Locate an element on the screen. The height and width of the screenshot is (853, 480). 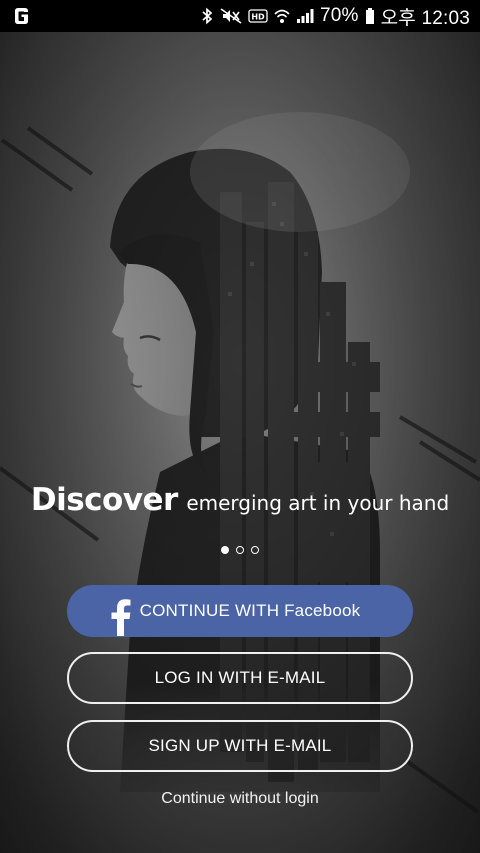
bluetooth-icon is located at coordinates (207, 16).